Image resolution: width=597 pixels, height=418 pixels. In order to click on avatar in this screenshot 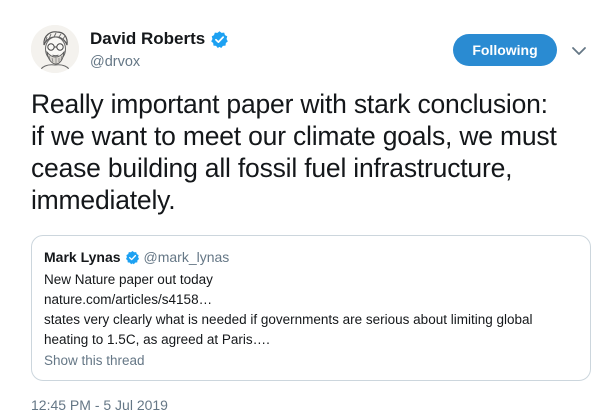, I will do `click(55, 49)`.